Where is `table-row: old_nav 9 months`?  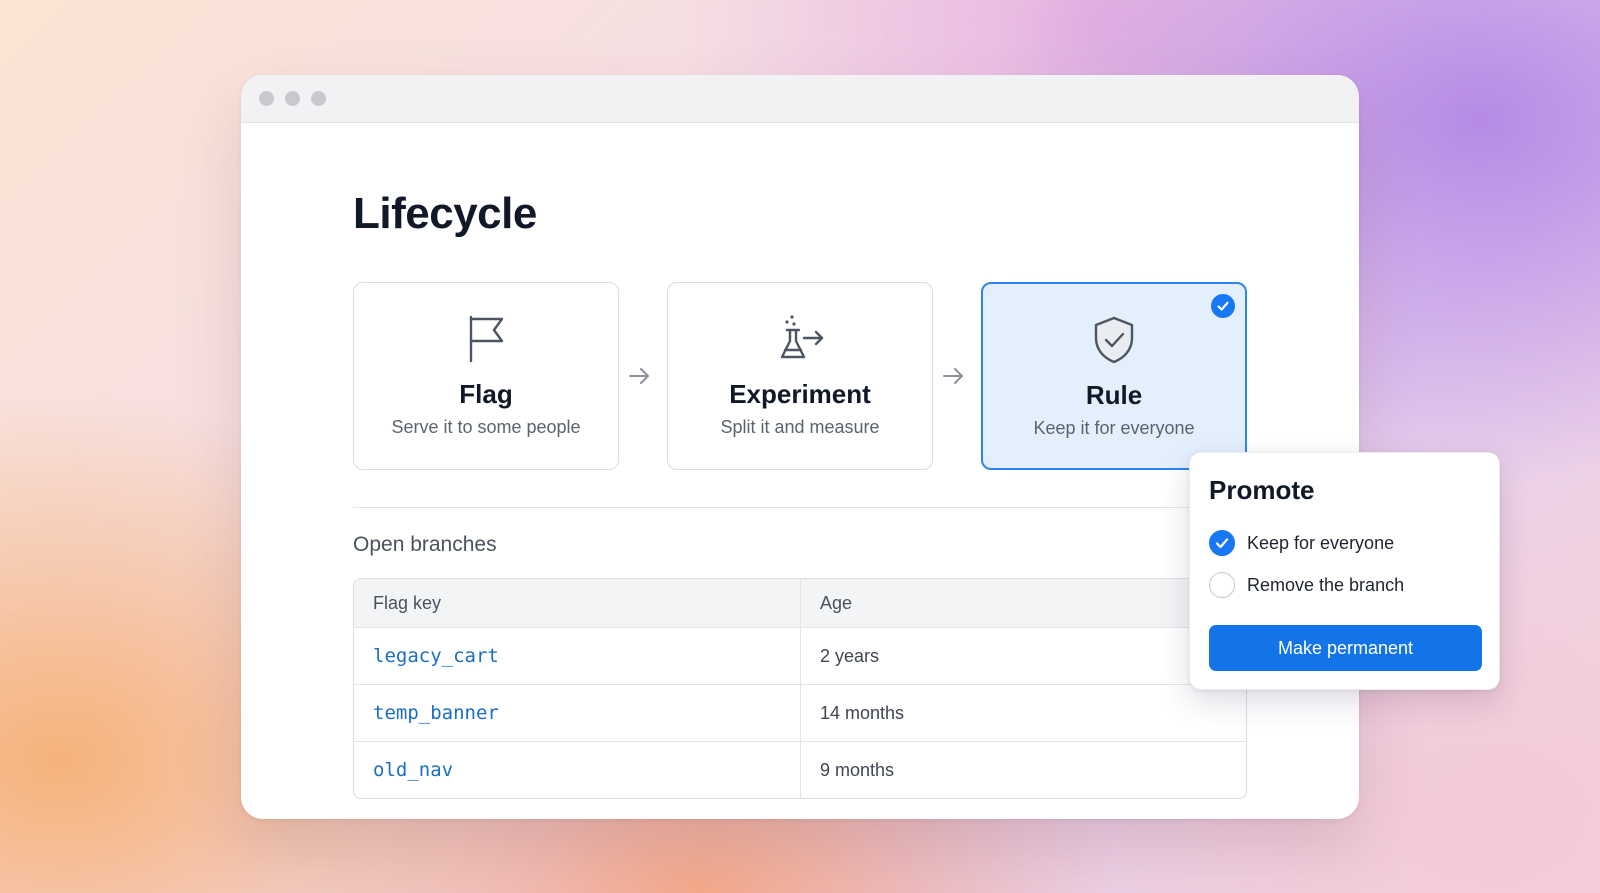 table-row: old_nav 9 months is located at coordinates (800, 769).